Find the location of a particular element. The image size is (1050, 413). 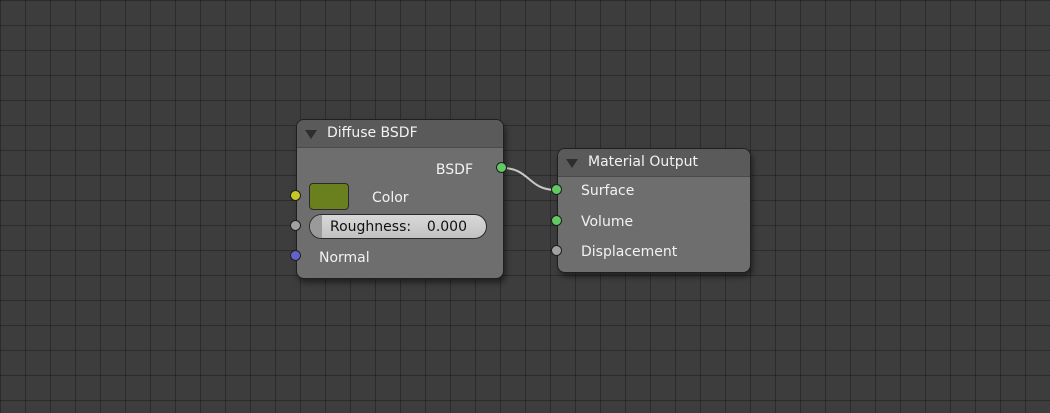

roughness-slider: Roughness: 0.000 is located at coordinates (398, 226).